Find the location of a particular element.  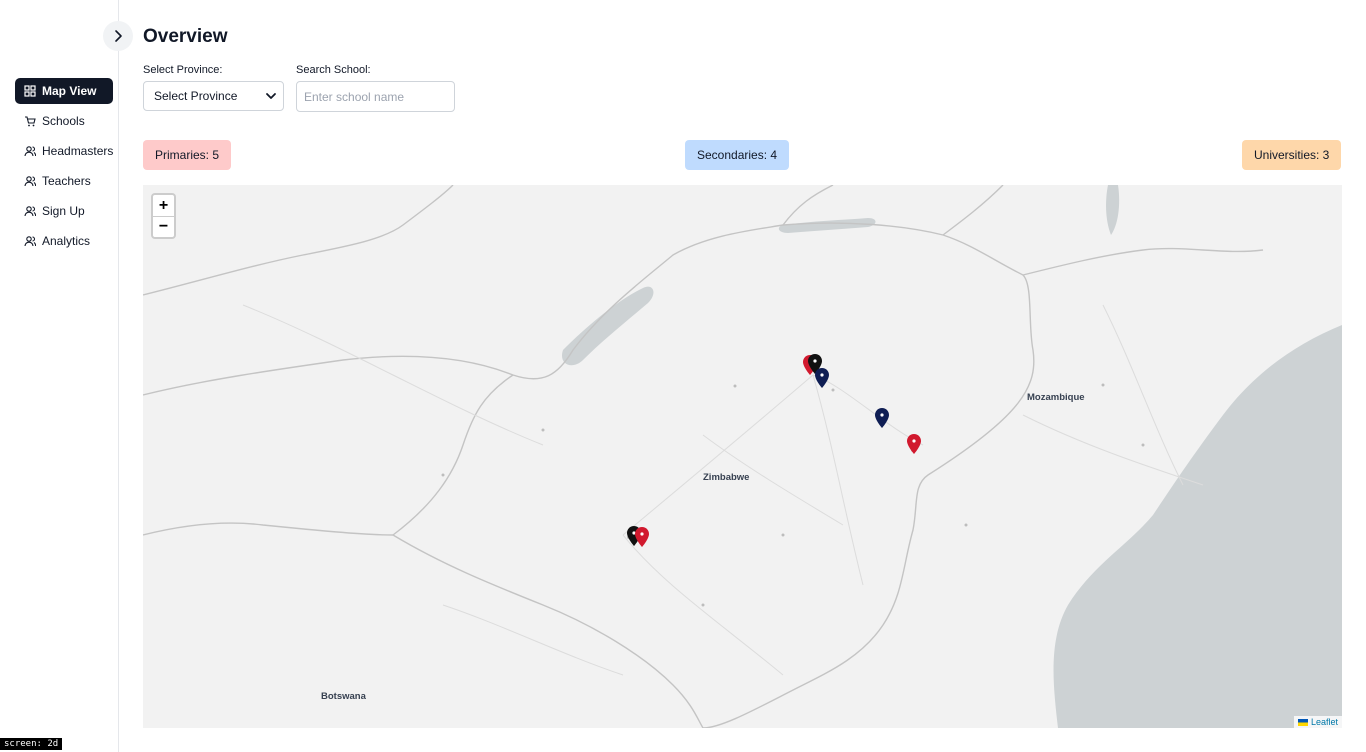

zoom-out-button: − is located at coordinates (163, 226).